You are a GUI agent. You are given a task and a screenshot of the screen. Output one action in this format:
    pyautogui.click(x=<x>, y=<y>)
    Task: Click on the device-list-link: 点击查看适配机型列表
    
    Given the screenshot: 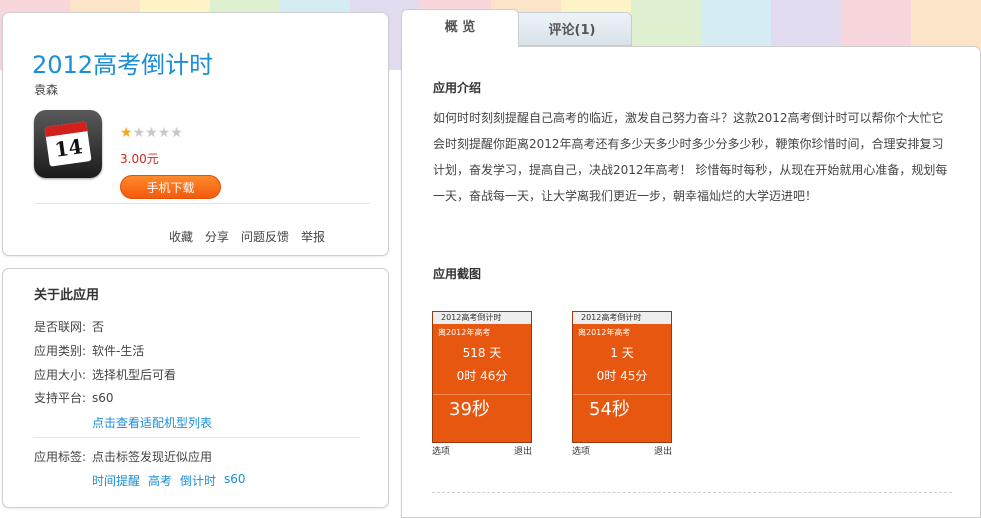 What is the action you would take?
    pyautogui.click(x=152, y=422)
    